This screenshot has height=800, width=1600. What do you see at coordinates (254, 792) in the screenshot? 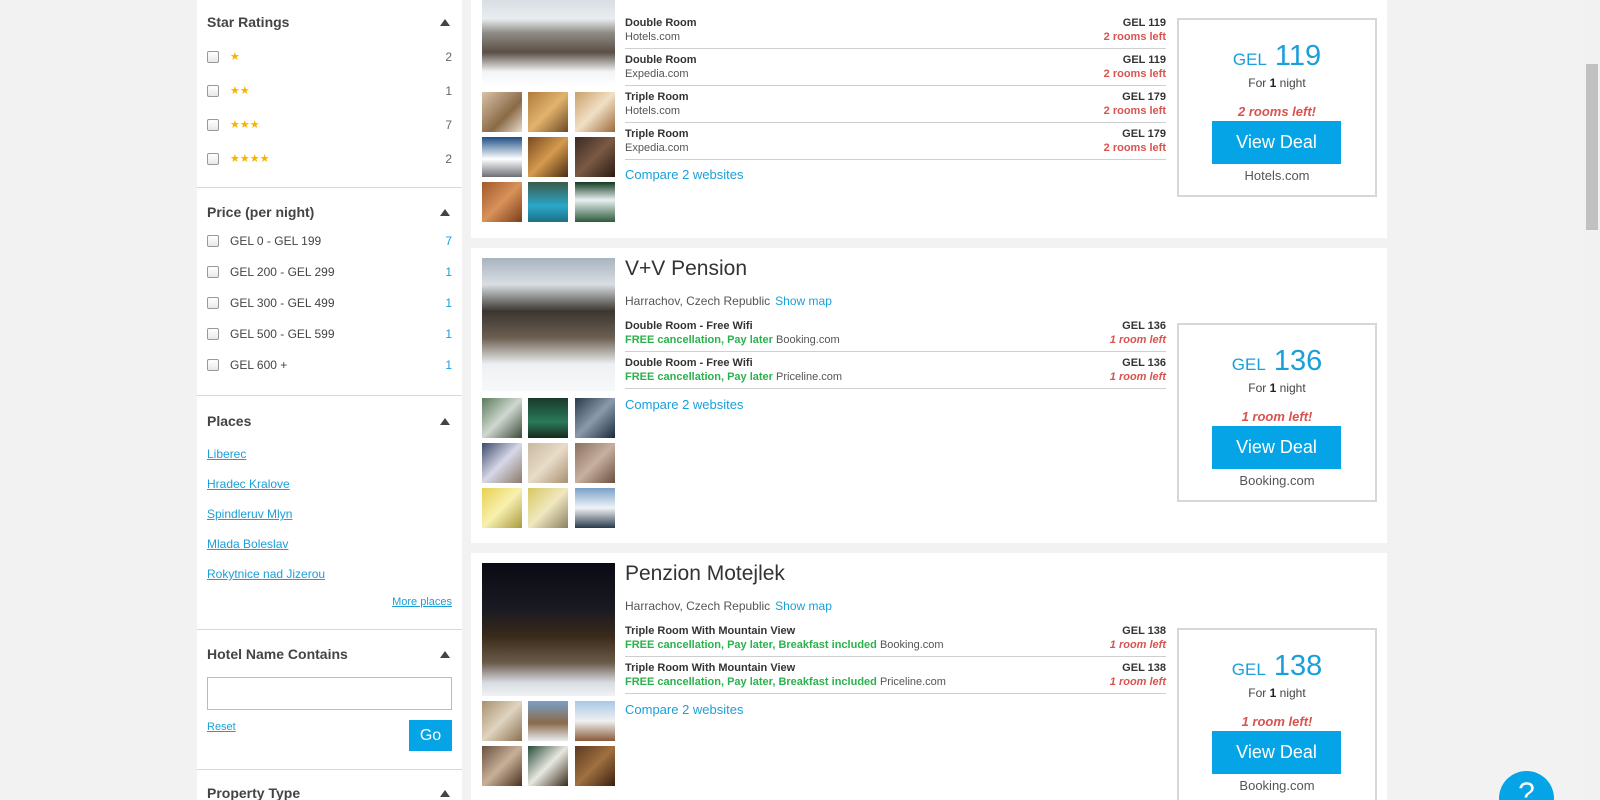
I see `filter-title: Property Type` at bounding box center [254, 792].